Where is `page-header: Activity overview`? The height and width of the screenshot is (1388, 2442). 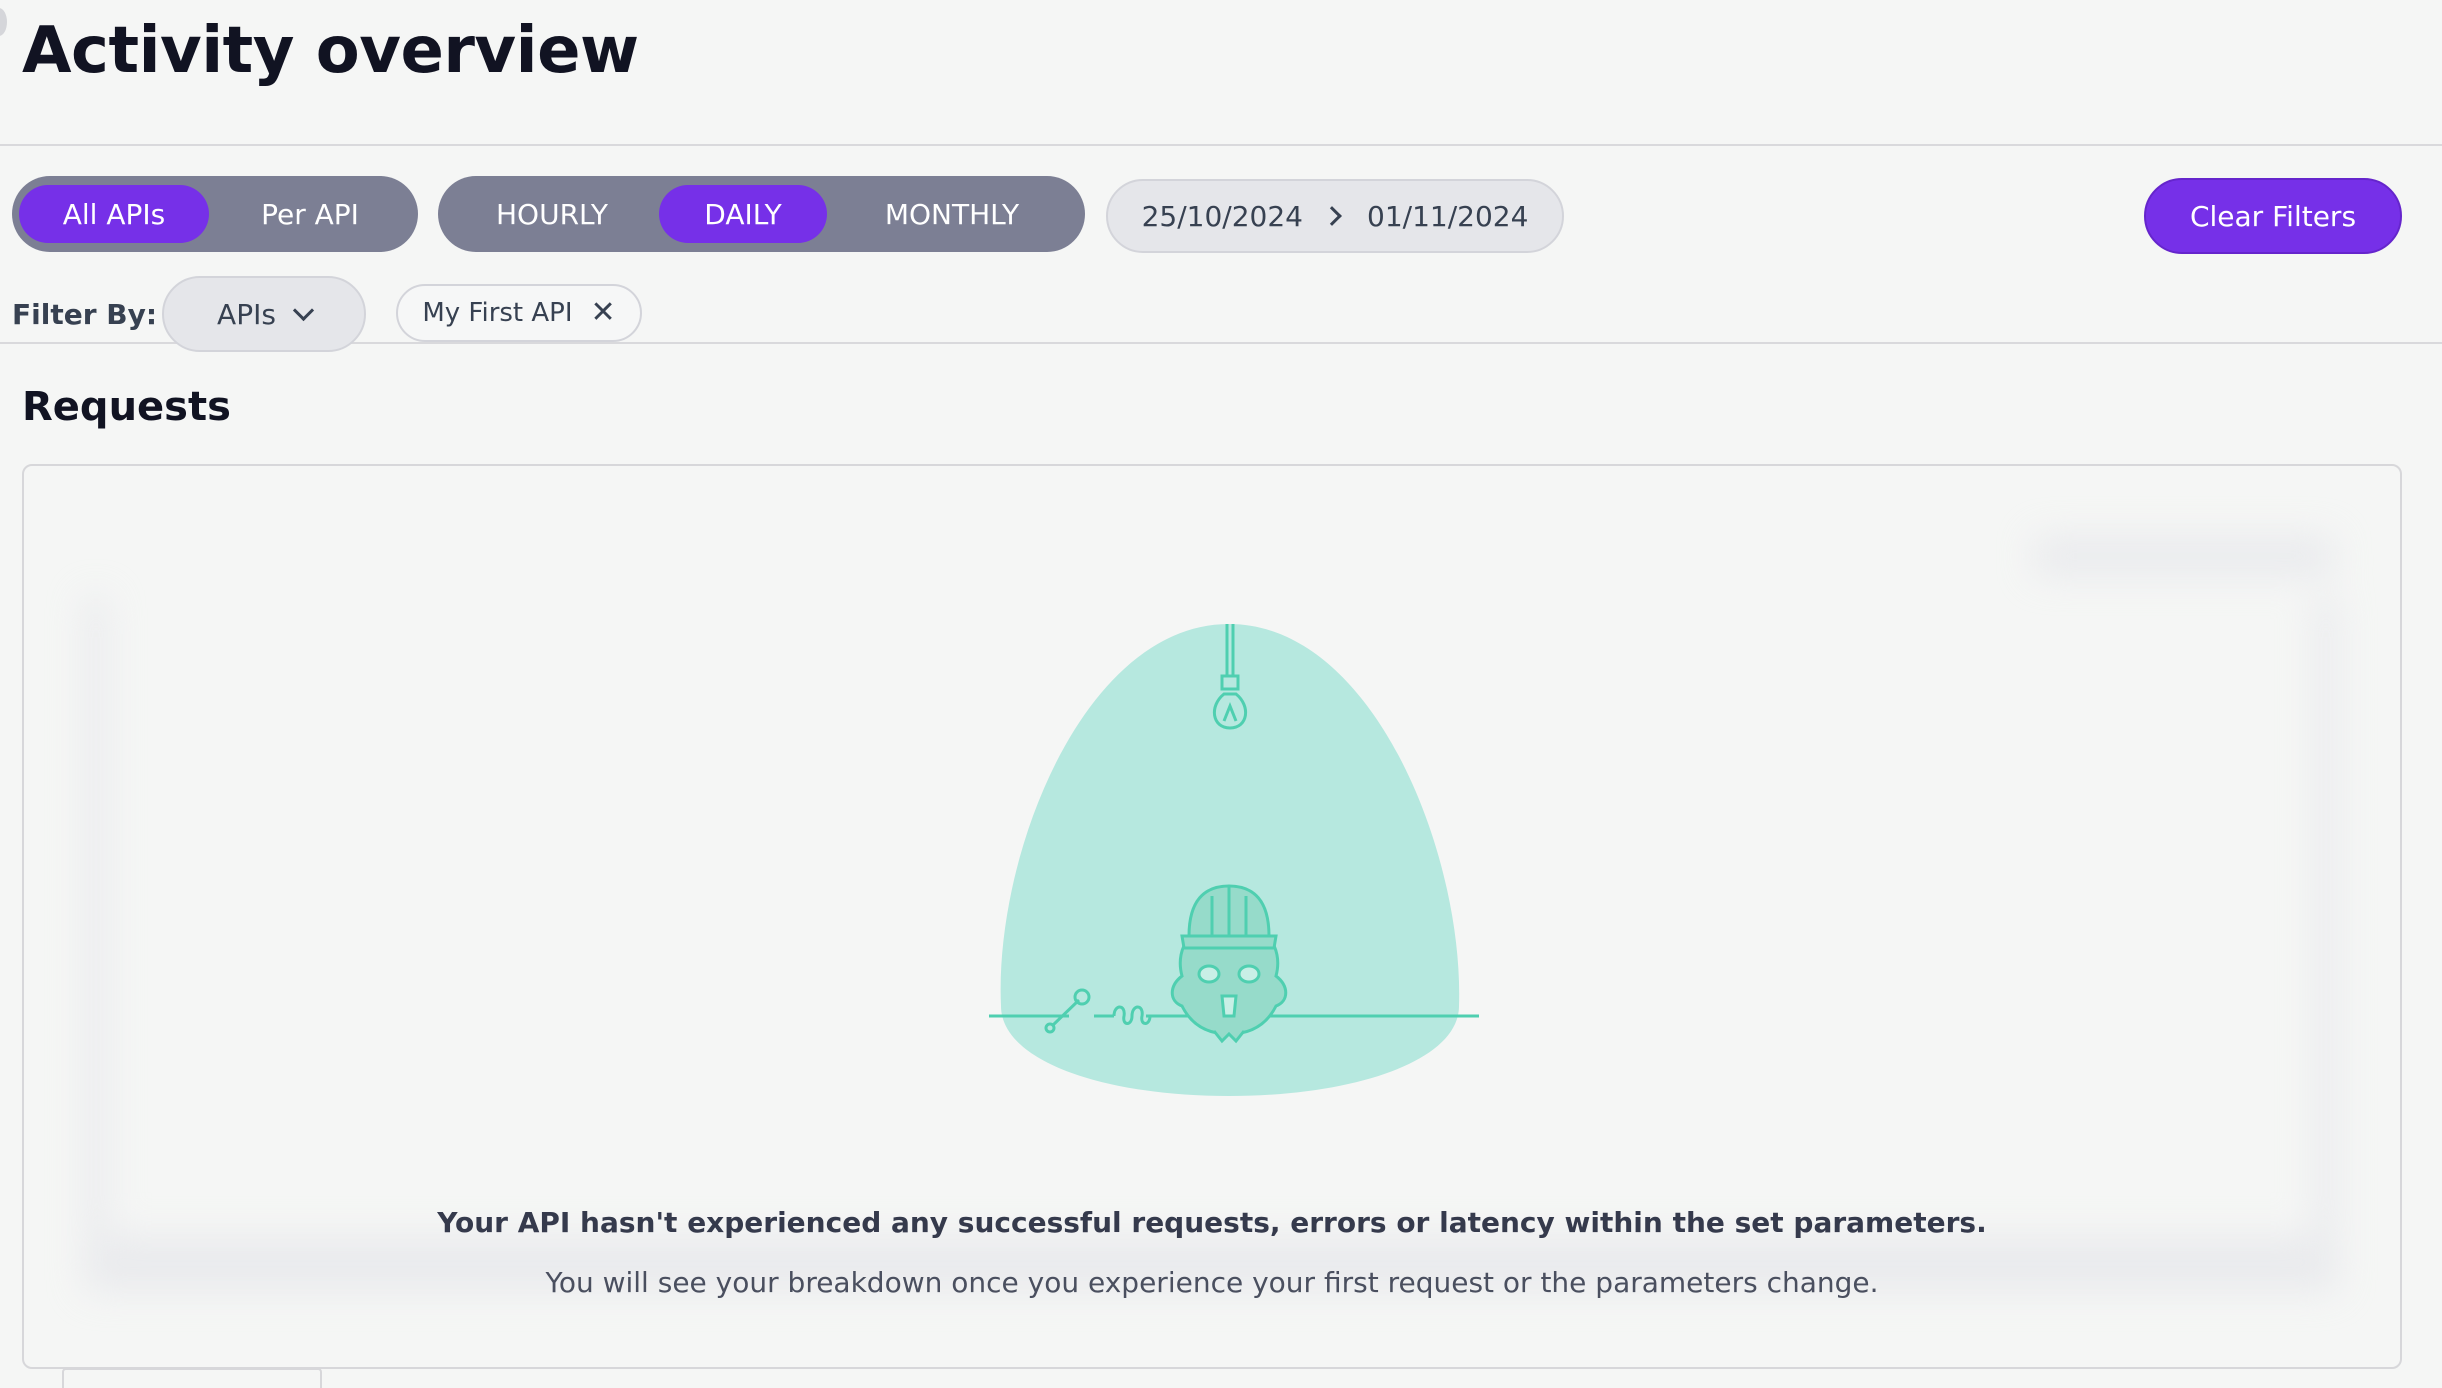 page-header: Activity overview is located at coordinates (1221, 73).